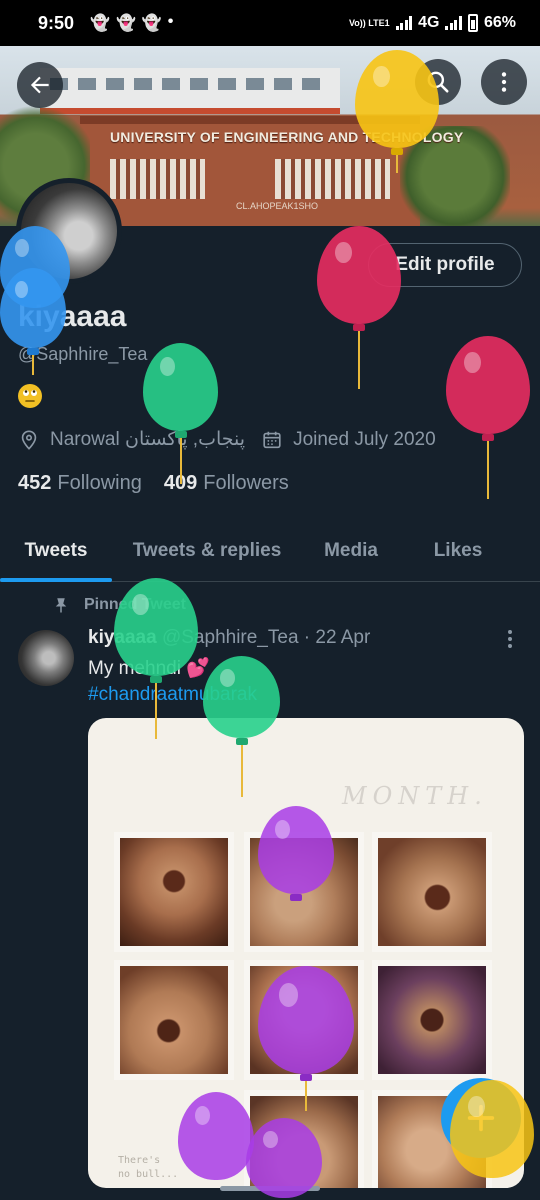 This screenshot has height=1200, width=540. I want to click on following-label: Following, so click(99, 483).